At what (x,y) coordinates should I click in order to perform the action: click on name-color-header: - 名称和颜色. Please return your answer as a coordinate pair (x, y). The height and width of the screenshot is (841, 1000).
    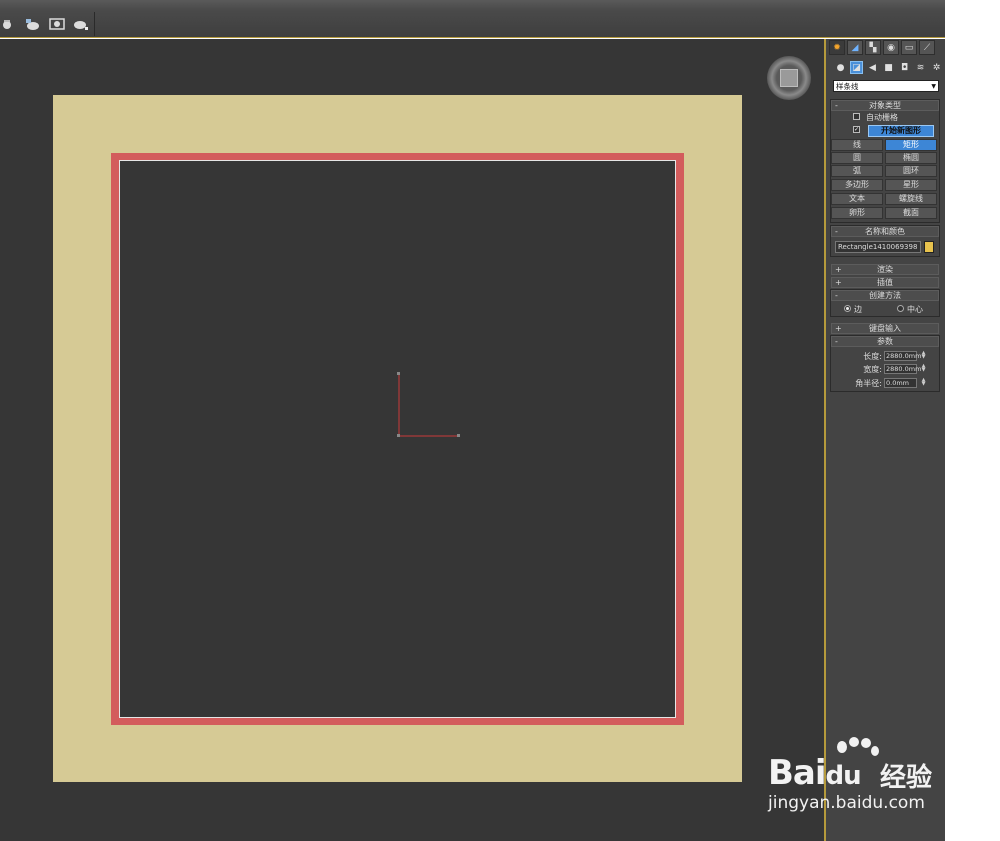
    Looking at the image, I should click on (885, 231).